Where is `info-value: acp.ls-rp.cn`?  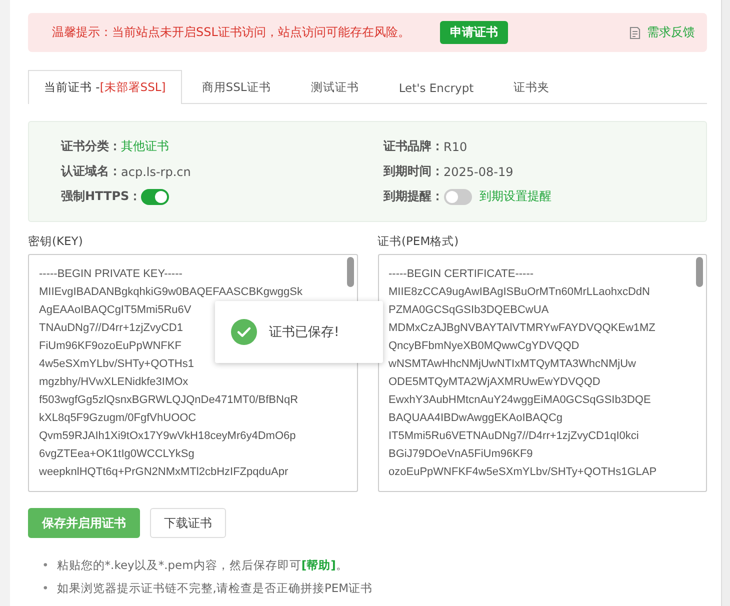 info-value: acp.ls-rp.cn is located at coordinates (156, 171).